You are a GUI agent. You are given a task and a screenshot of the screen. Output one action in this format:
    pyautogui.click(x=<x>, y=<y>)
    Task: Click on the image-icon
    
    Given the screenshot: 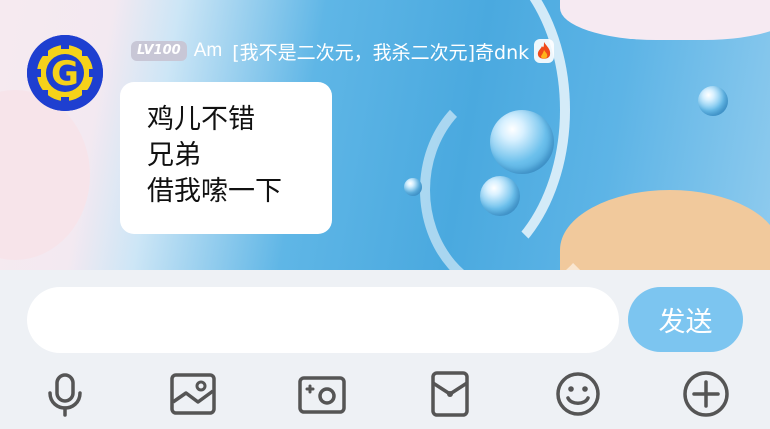 What is the action you would take?
    pyautogui.click(x=193, y=394)
    